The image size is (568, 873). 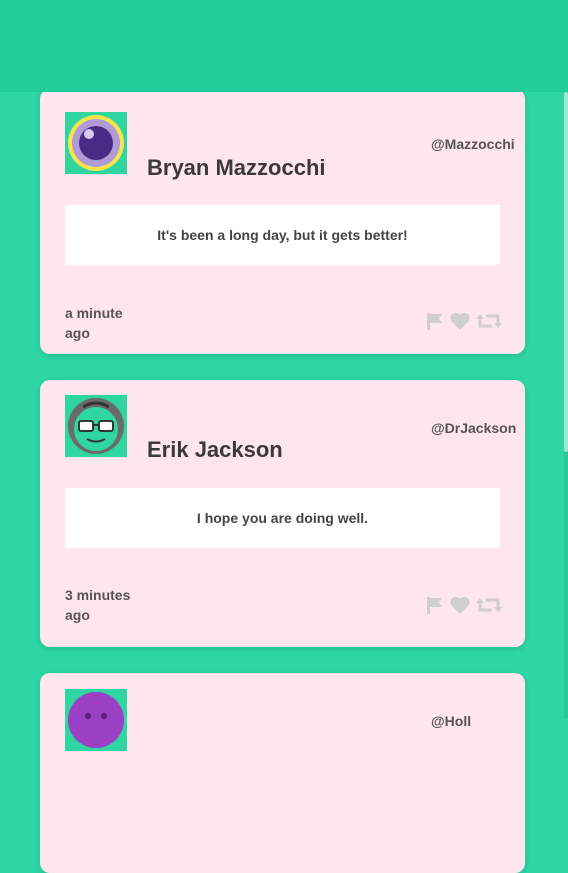 What do you see at coordinates (451, 721) in the screenshot?
I see `author-handle: @Holl` at bounding box center [451, 721].